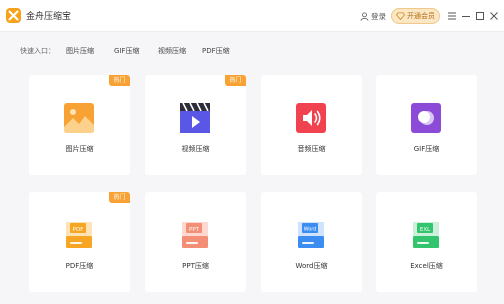 The image size is (504, 304). What do you see at coordinates (79, 266) in the screenshot?
I see `tool-label: PDF压缩` at bounding box center [79, 266].